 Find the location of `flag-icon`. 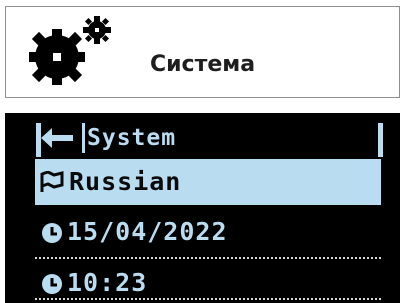

flag-icon is located at coordinates (52, 181).